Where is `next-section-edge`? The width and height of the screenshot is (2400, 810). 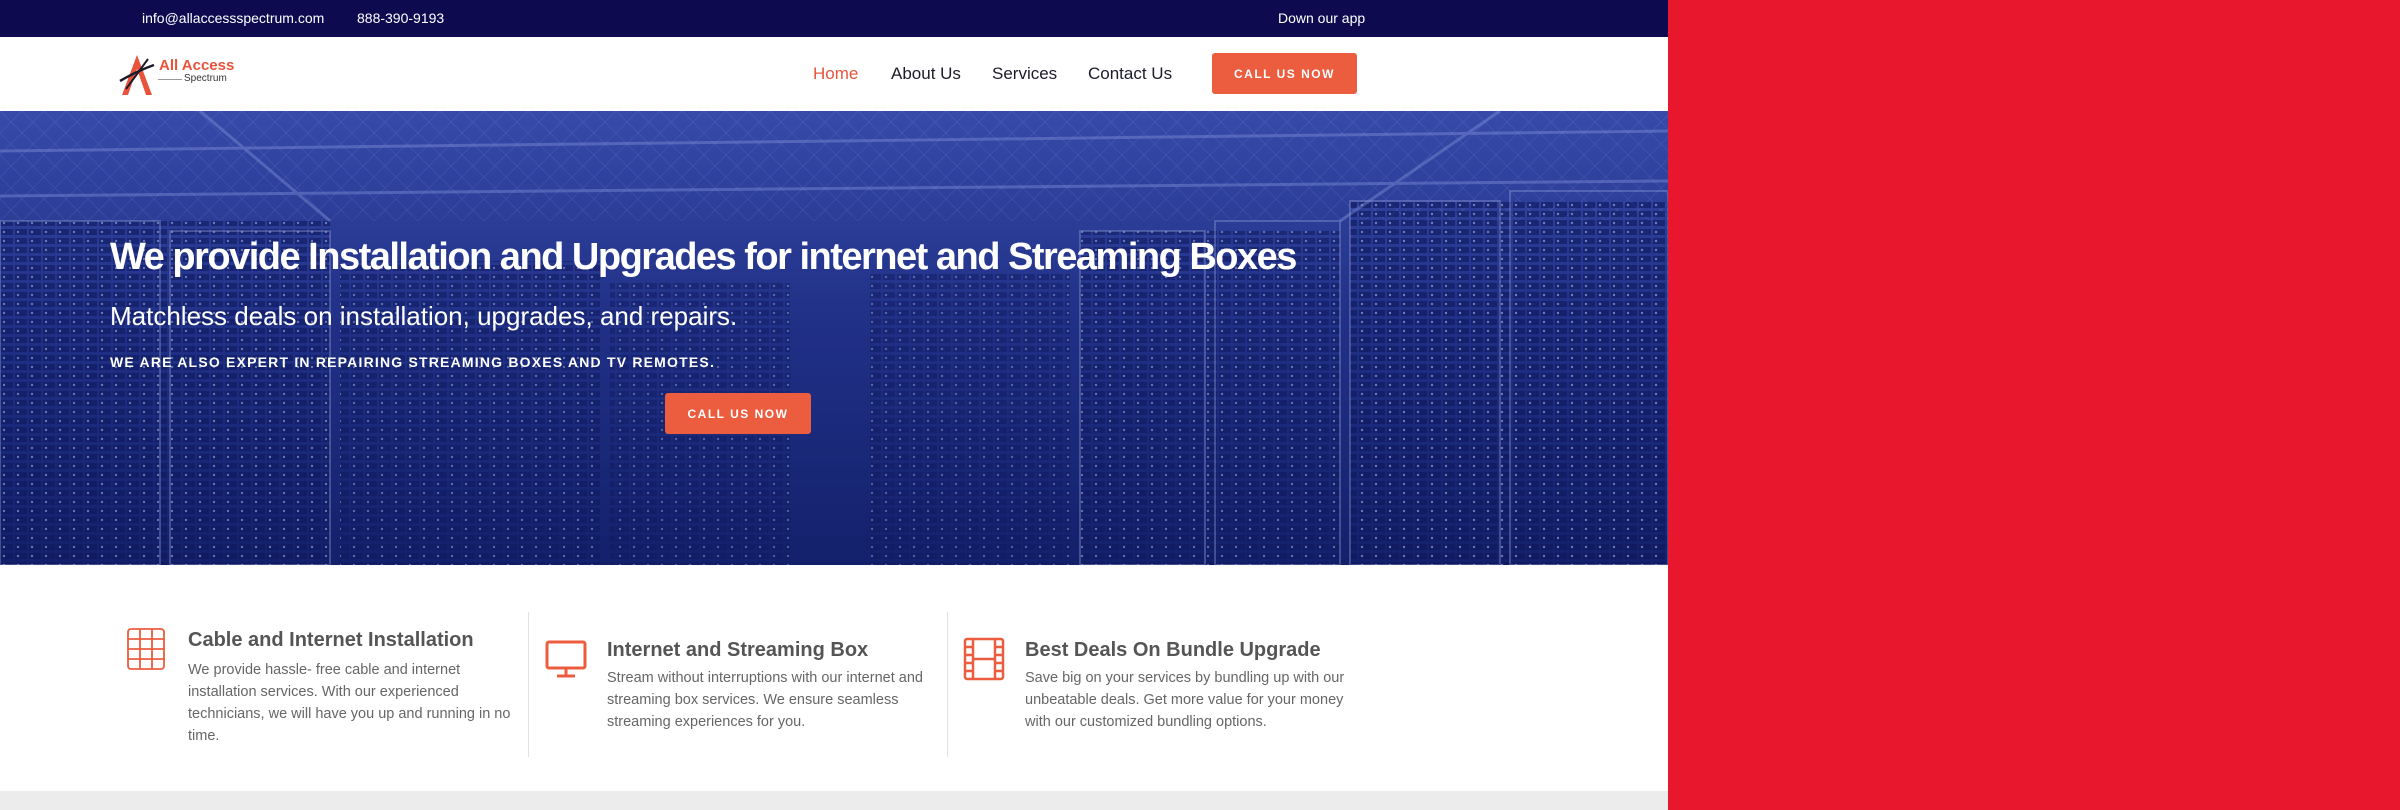 next-section-edge is located at coordinates (834, 800).